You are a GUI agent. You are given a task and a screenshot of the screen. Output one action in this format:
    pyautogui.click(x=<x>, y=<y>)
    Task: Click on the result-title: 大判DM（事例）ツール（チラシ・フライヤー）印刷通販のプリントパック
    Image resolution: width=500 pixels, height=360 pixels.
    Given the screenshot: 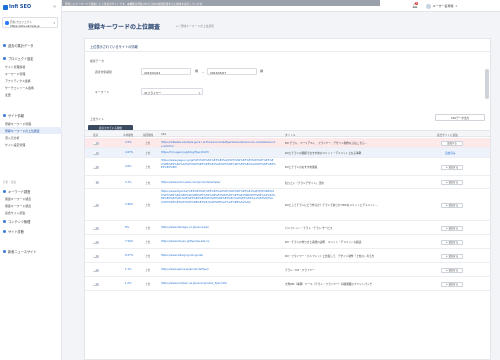 What is the action you would take?
    pyautogui.click(x=329, y=285)
    